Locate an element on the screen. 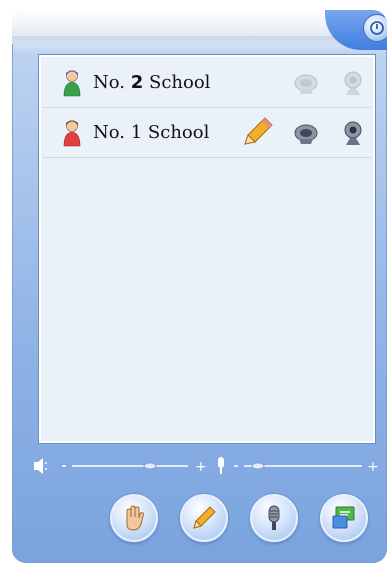 The width and height of the screenshot is (387, 563). list-item: No. 1 School is located at coordinates (207, 133).